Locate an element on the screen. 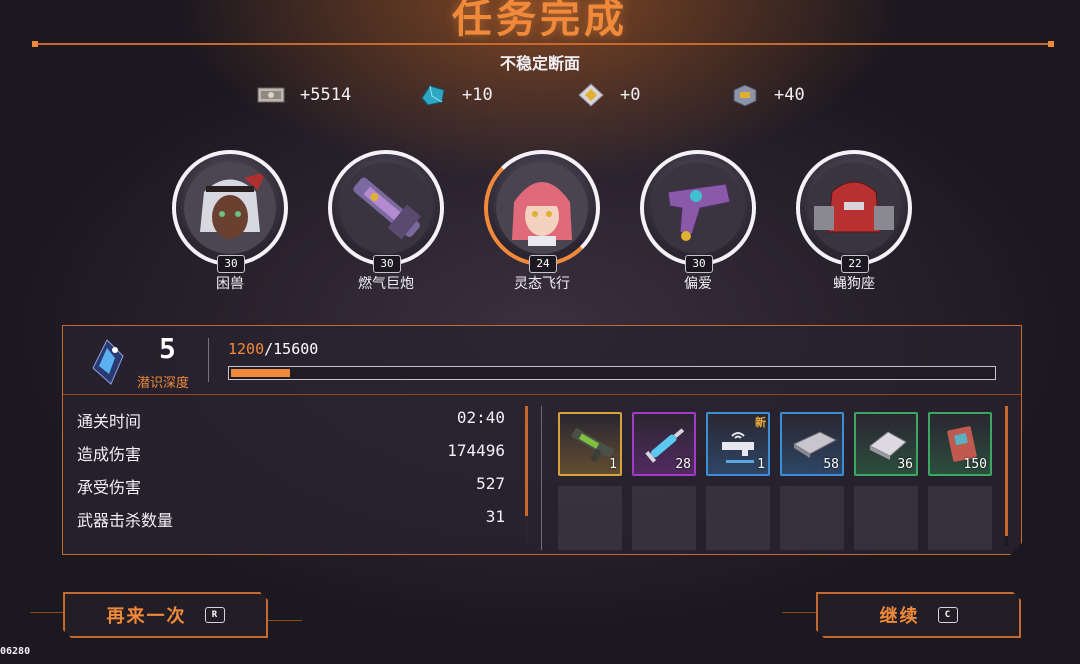 The height and width of the screenshot is (664, 1080). reward-value: +10 is located at coordinates (477, 95).